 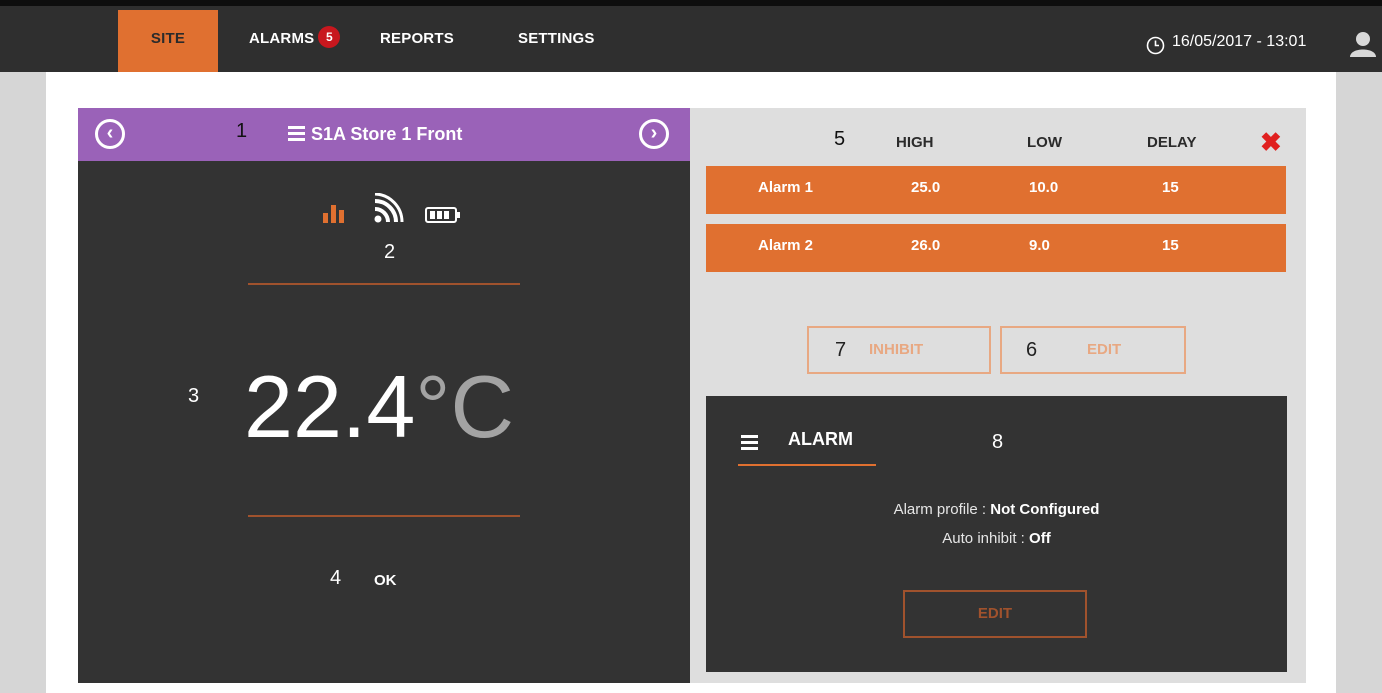 What do you see at coordinates (282, 38) in the screenshot?
I see `nav-tab-alarms-label: ALARMS` at bounding box center [282, 38].